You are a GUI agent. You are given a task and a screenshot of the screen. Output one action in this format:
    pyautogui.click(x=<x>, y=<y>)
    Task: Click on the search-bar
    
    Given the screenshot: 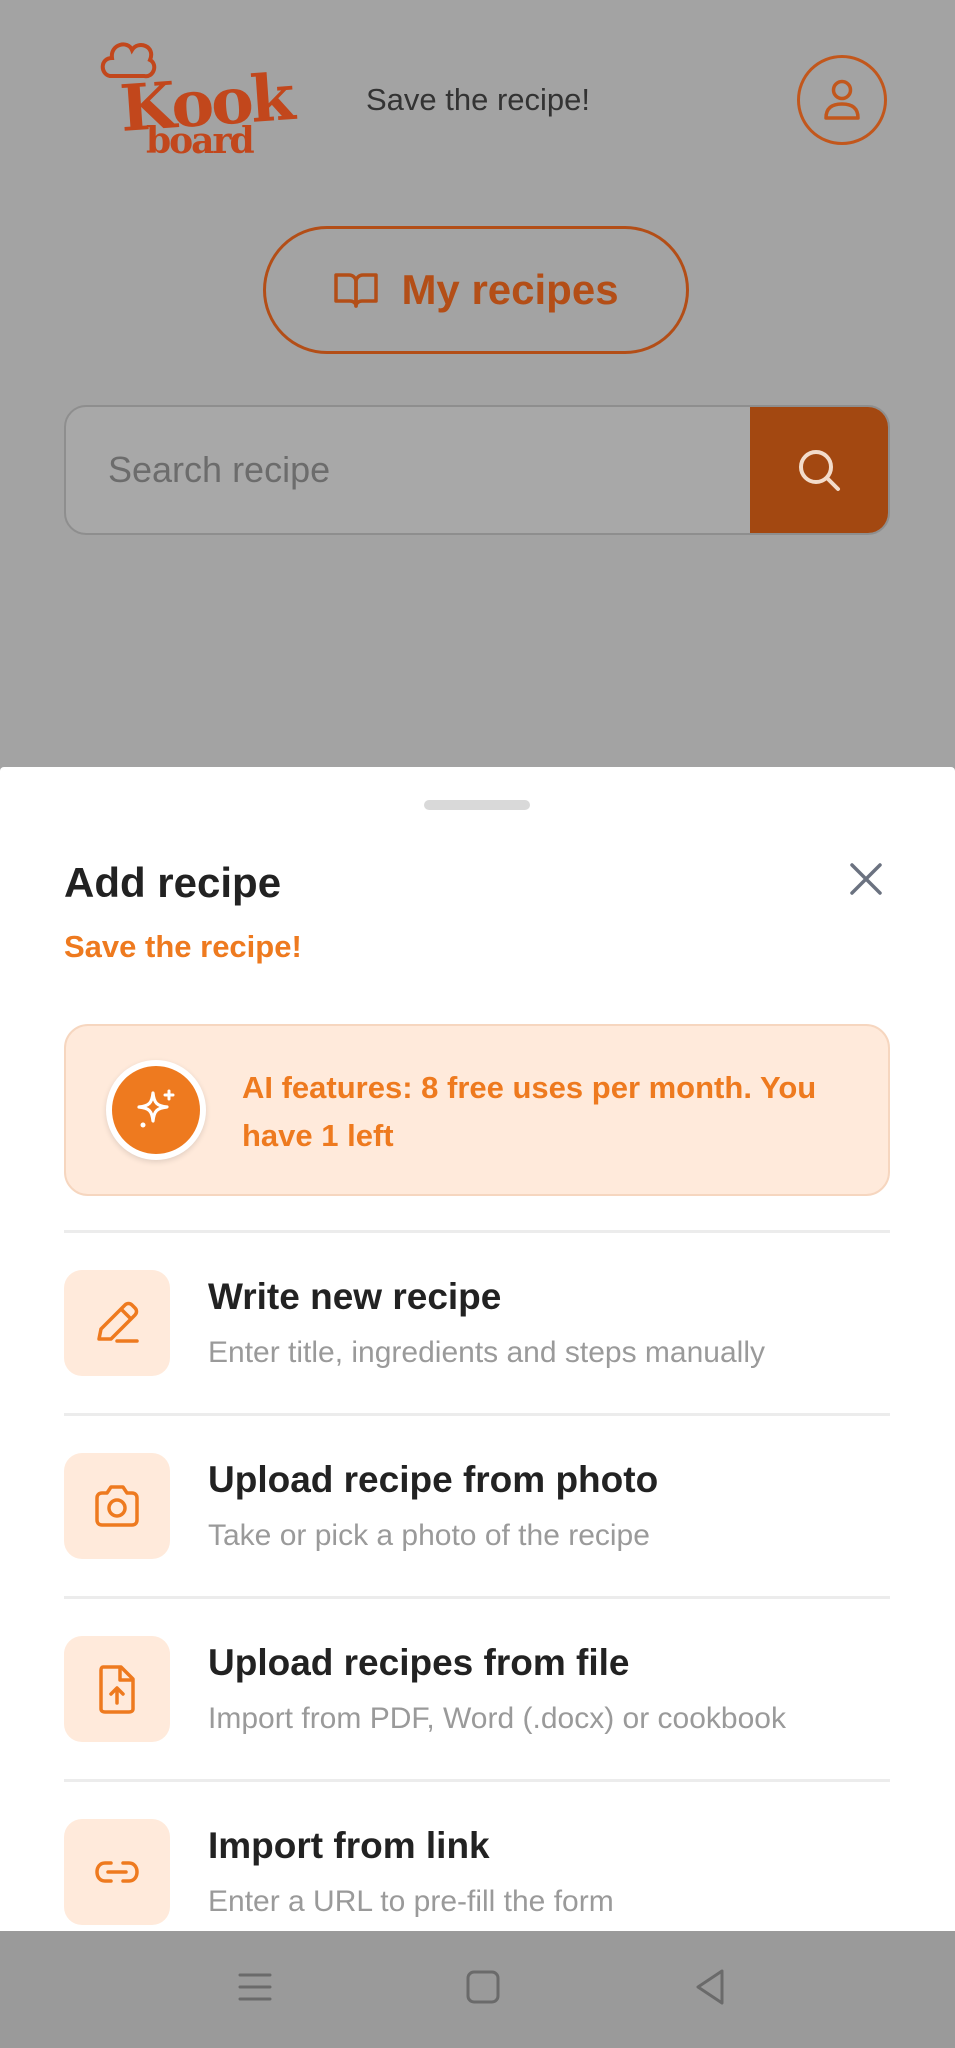 What is the action you would take?
    pyautogui.click(x=477, y=470)
    